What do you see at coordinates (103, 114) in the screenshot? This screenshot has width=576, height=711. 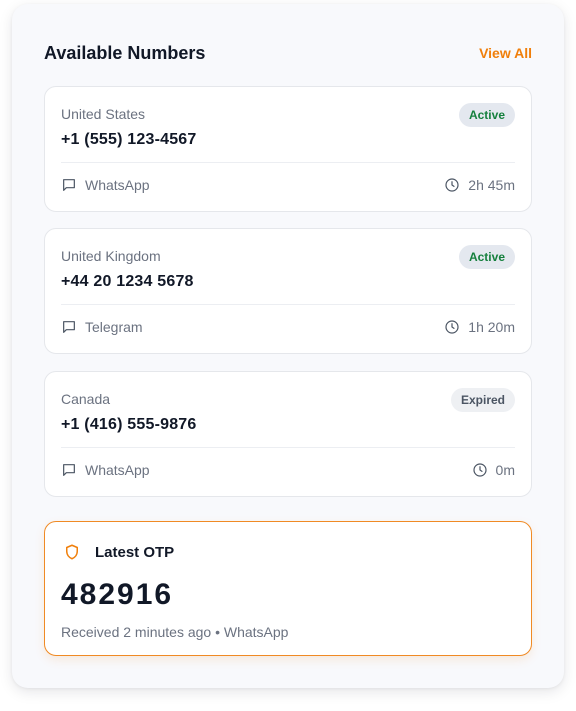 I see `number-country: United States` at bounding box center [103, 114].